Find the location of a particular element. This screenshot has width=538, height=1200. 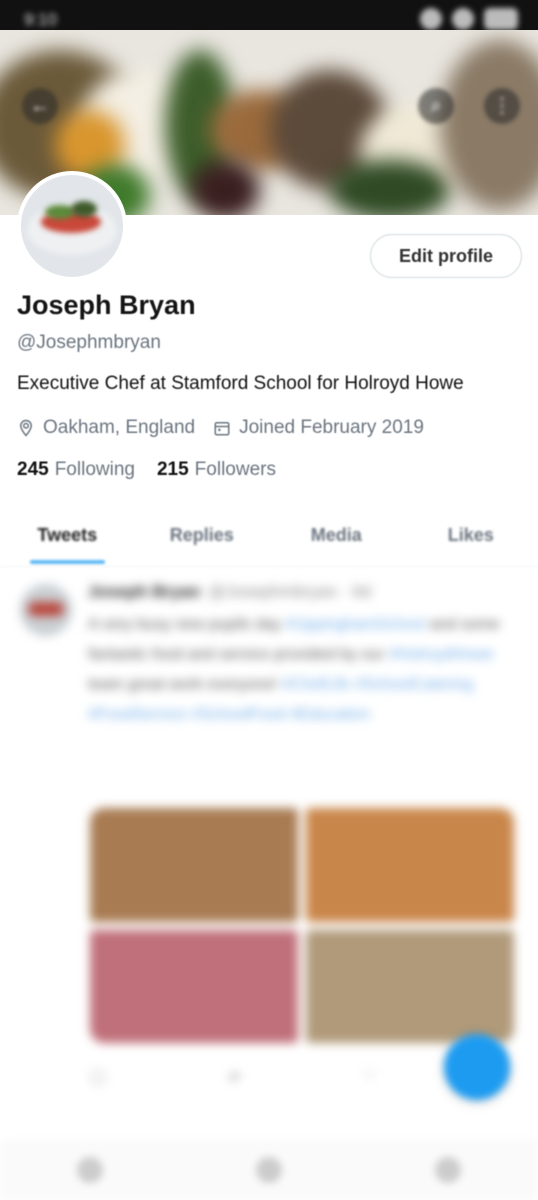

following-link: 245 Following is located at coordinates (76, 470).